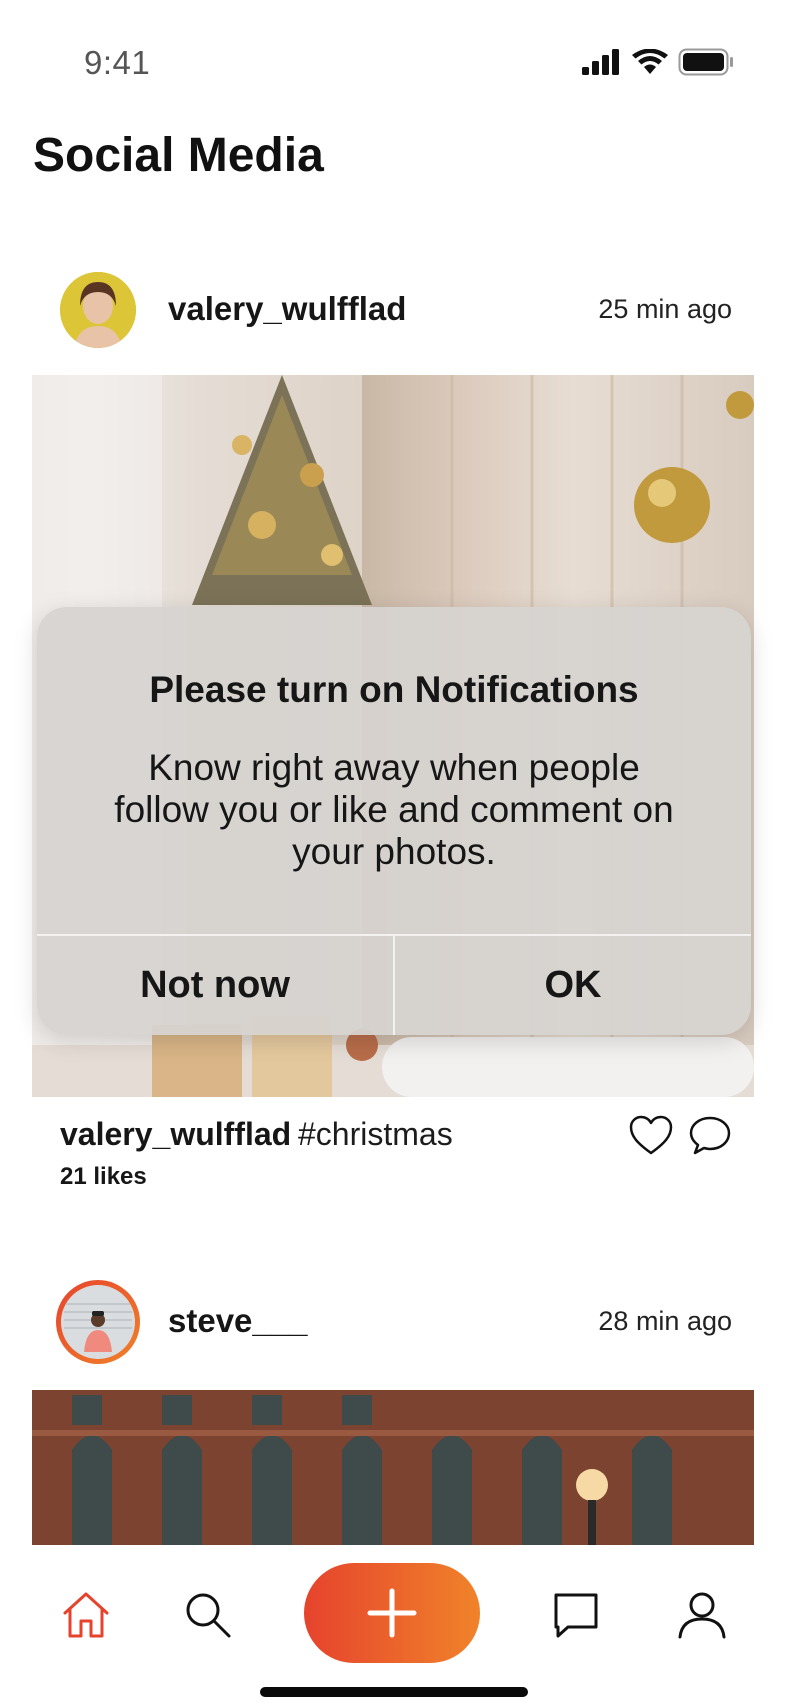 Image resolution: width=786 pixels, height=1704 pixels. I want to click on nav-profile, so click(702, 1615).